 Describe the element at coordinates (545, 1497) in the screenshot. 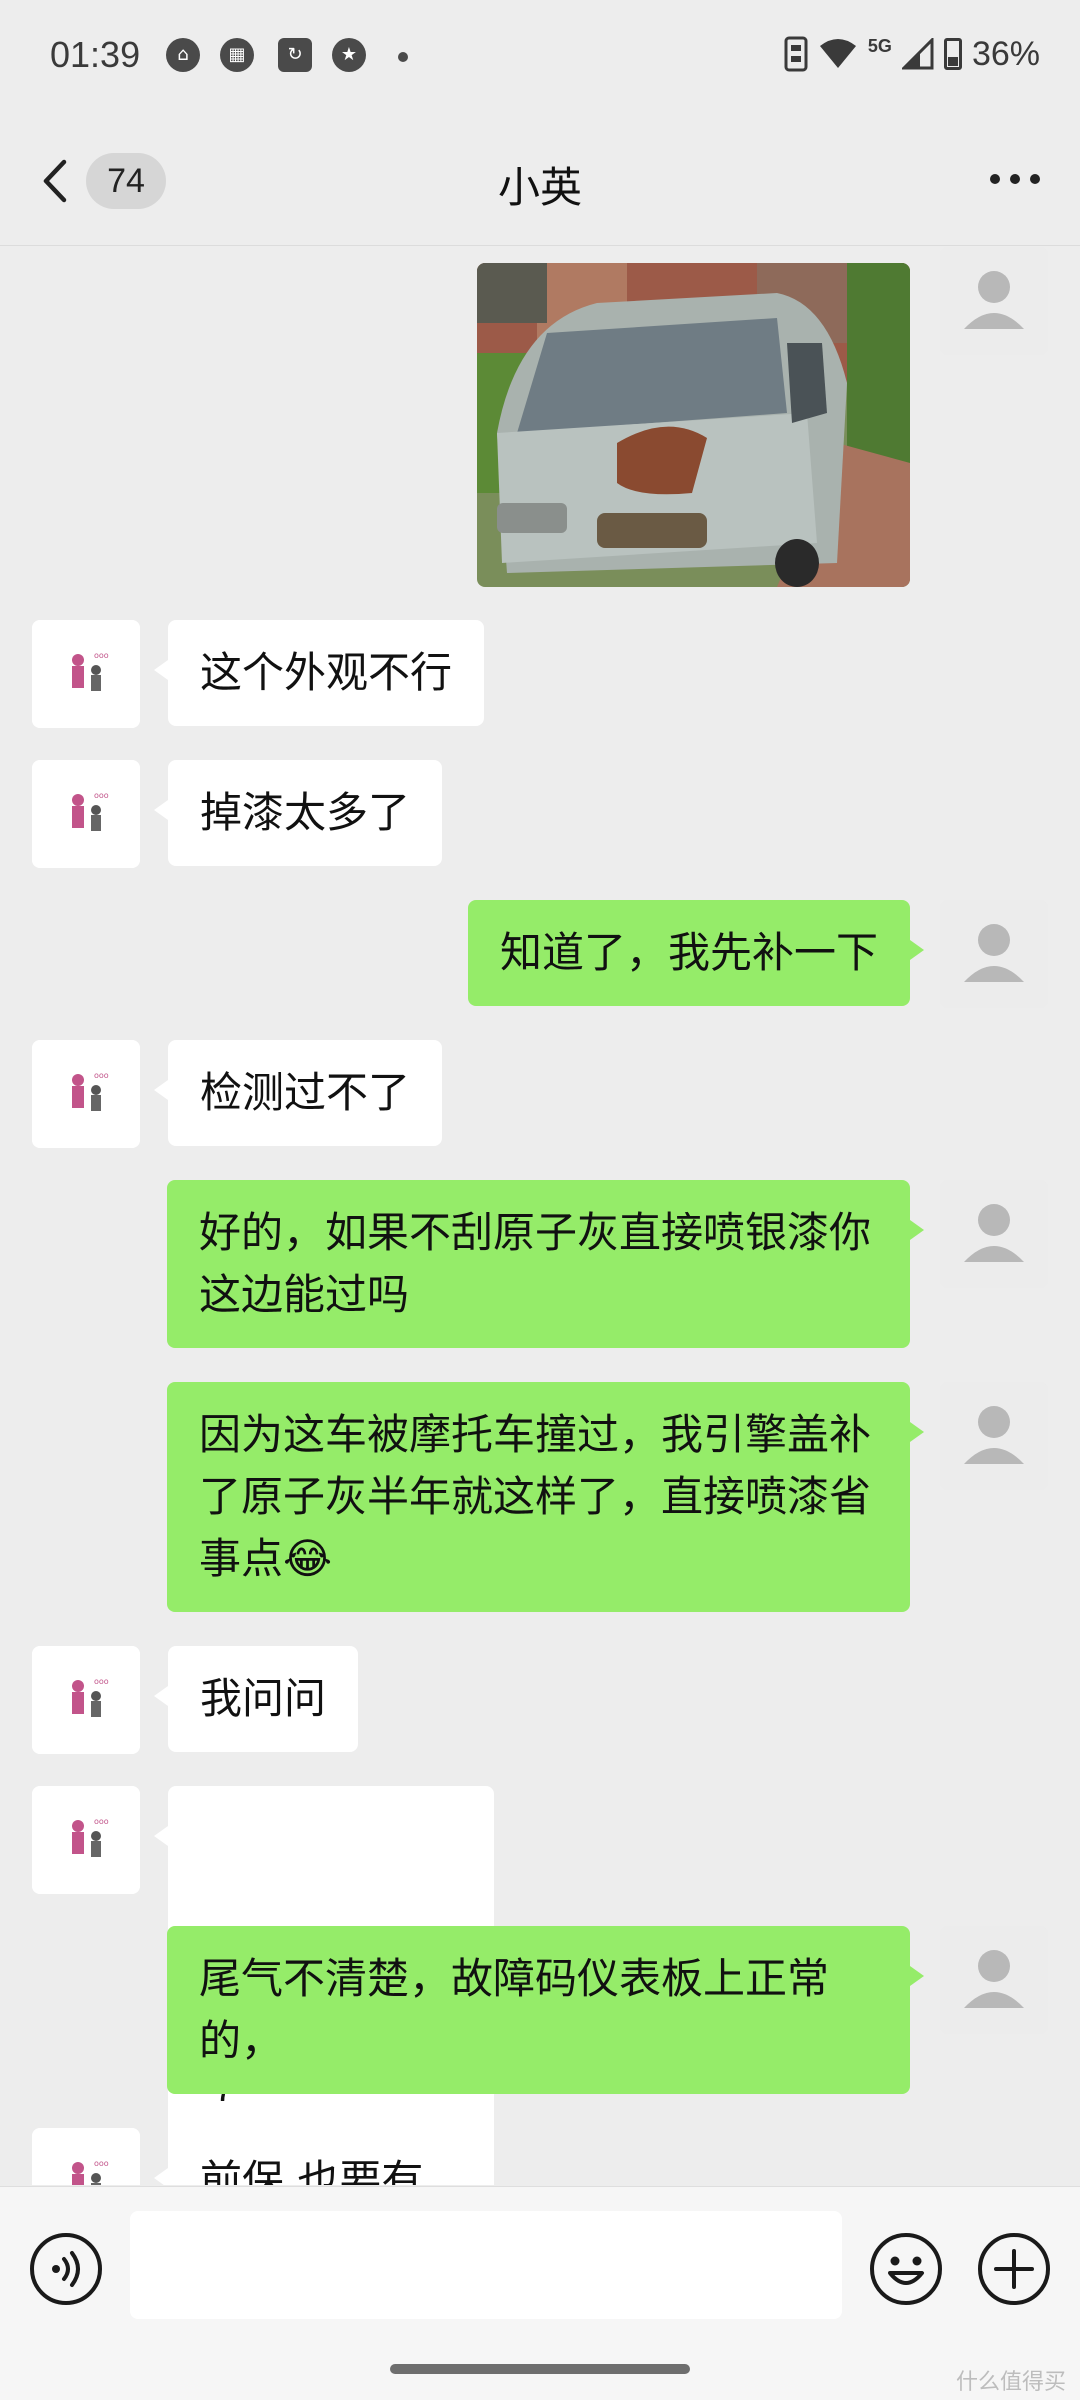

I see `message-bubble-outgoing: 因为这车被摩托车撞过，我引擎盖补了原子灰半年就这样了，直接喷漆省事点😂` at that location.